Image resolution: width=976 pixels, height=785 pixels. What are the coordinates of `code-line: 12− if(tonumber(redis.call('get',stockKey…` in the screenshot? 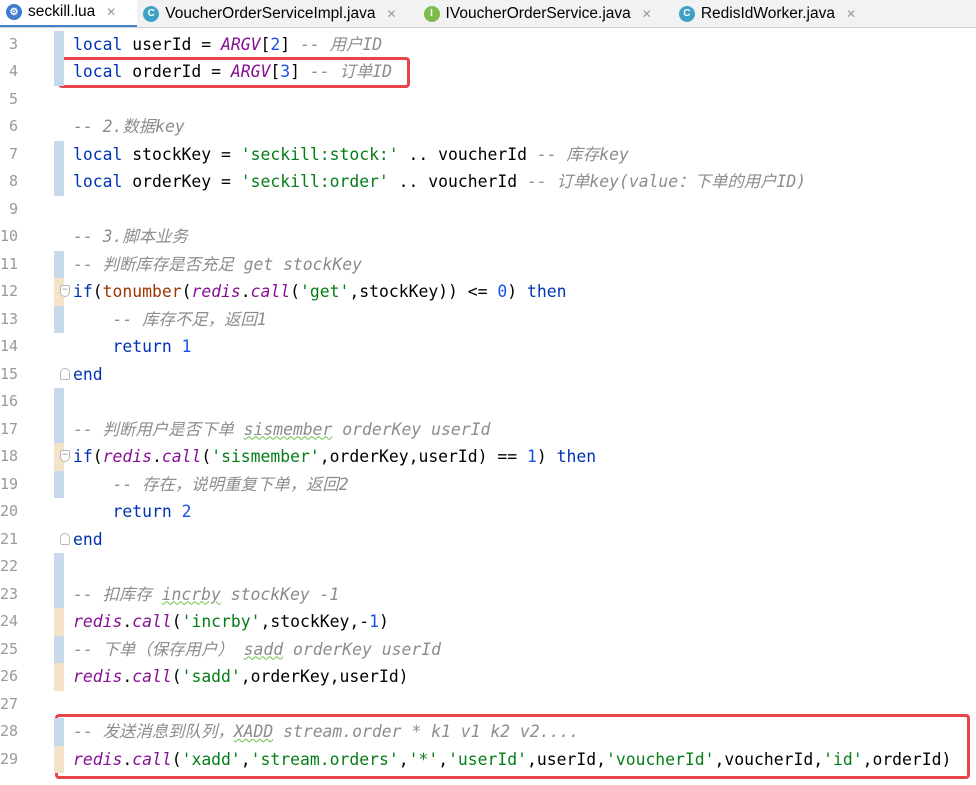 It's located at (488, 292).